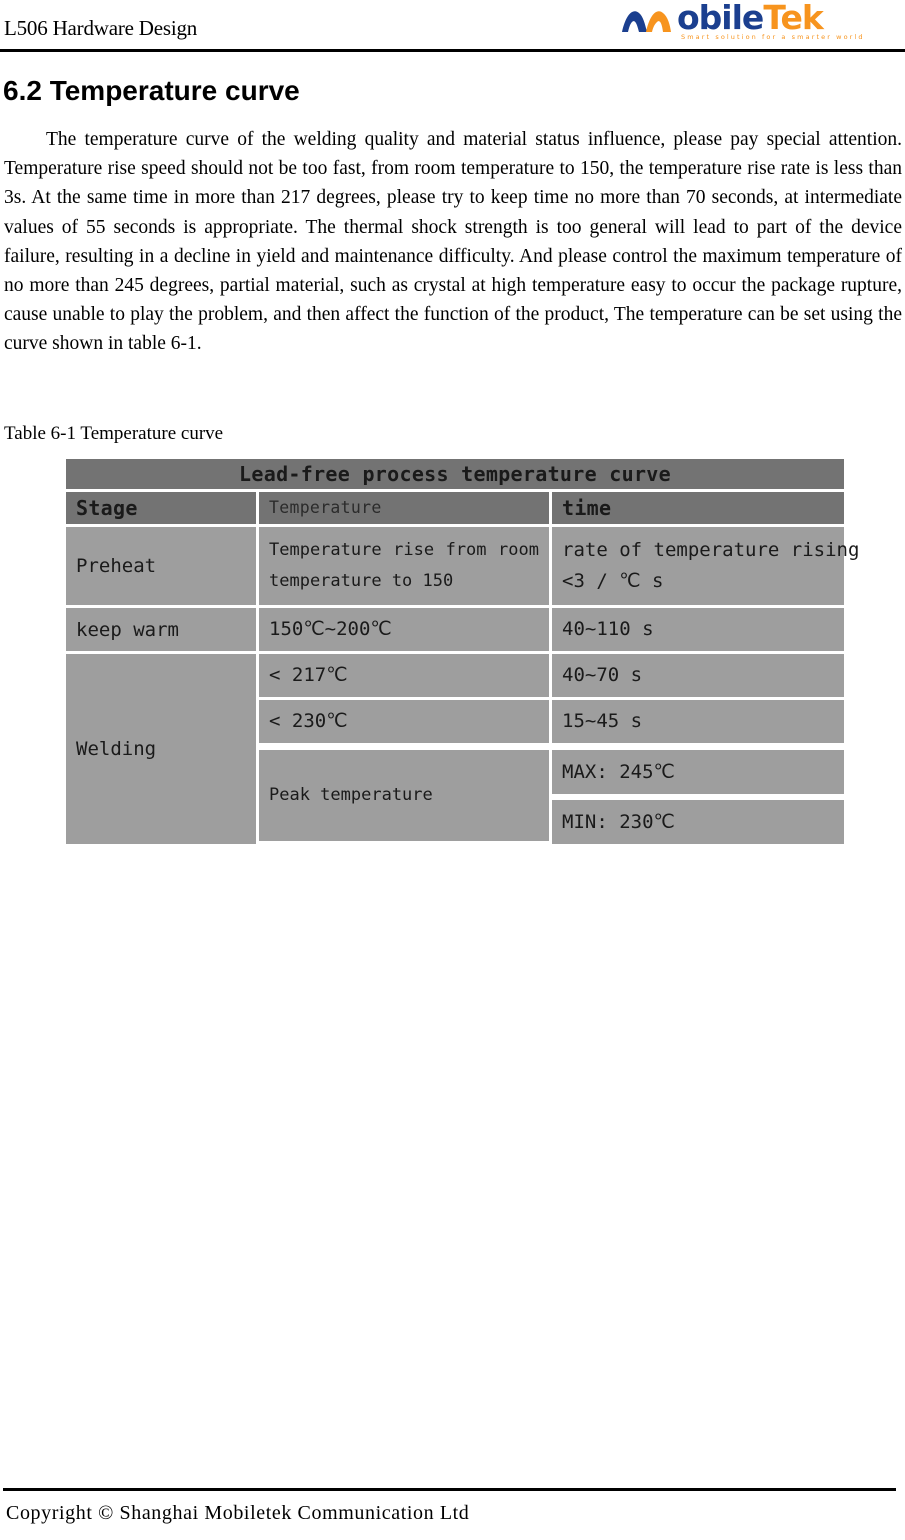 The image size is (905, 1540). What do you see at coordinates (101, 28) in the screenshot?
I see `header-document-title: L506 Hardware Design` at bounding box center [101, 28].